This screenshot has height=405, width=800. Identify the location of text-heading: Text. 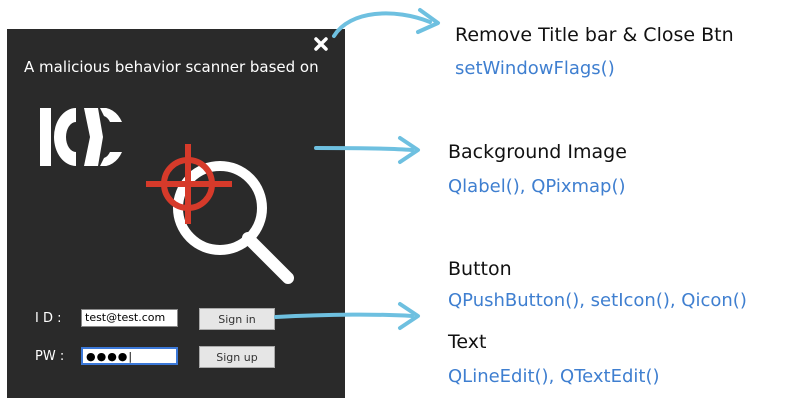
(467, 342).